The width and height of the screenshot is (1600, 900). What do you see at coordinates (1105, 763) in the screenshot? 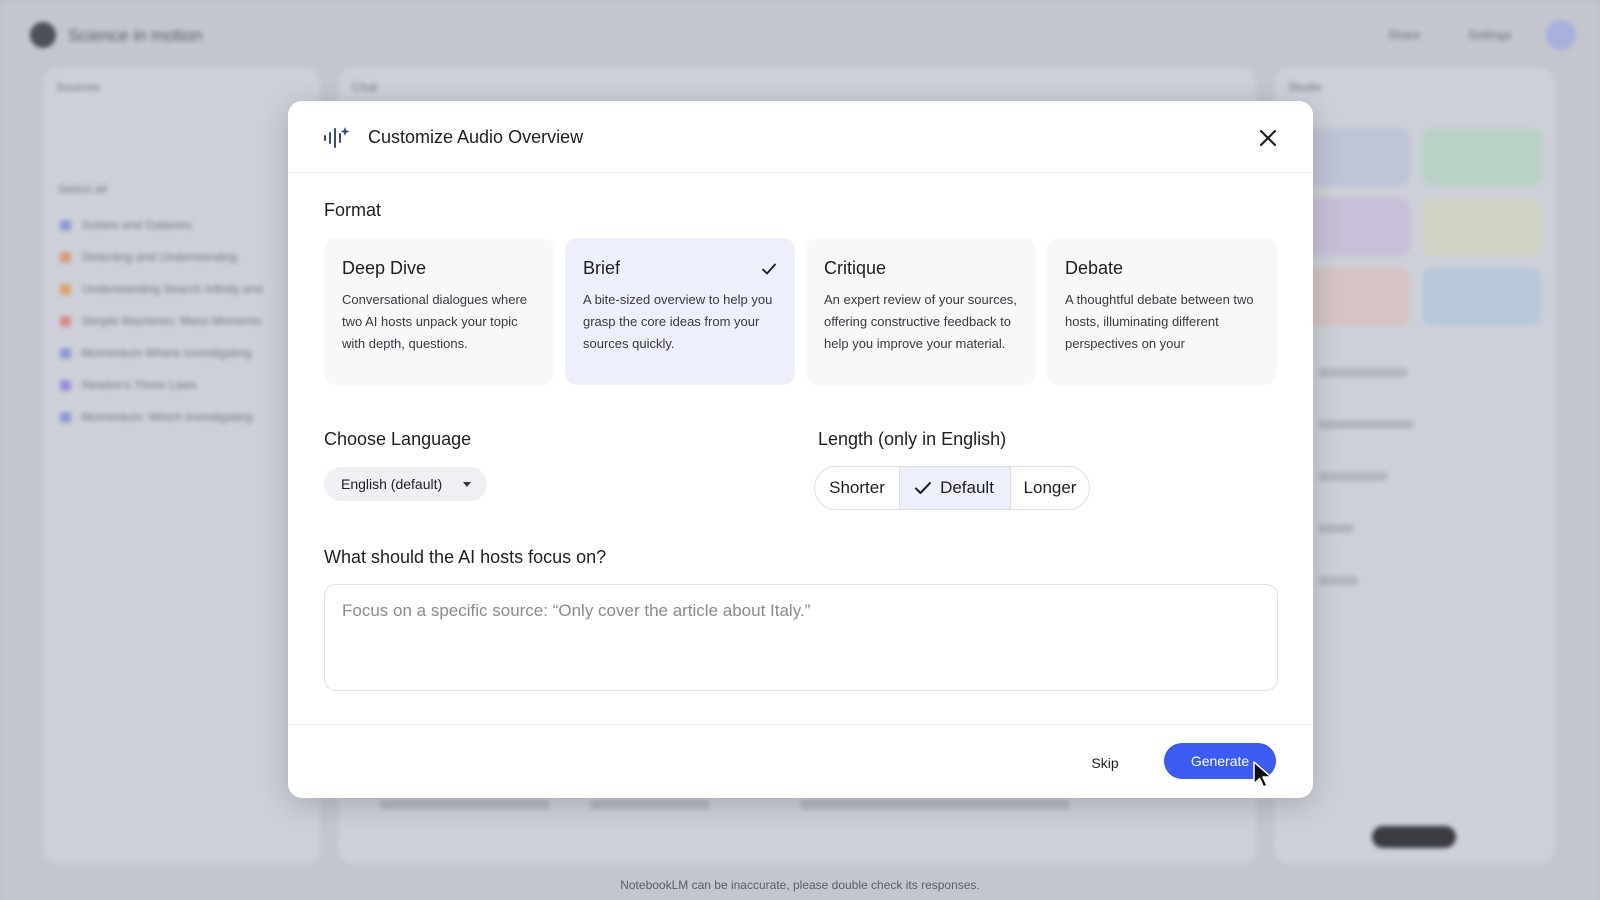
I see `skip-button: Skip` at bounding box center [1105, 763].